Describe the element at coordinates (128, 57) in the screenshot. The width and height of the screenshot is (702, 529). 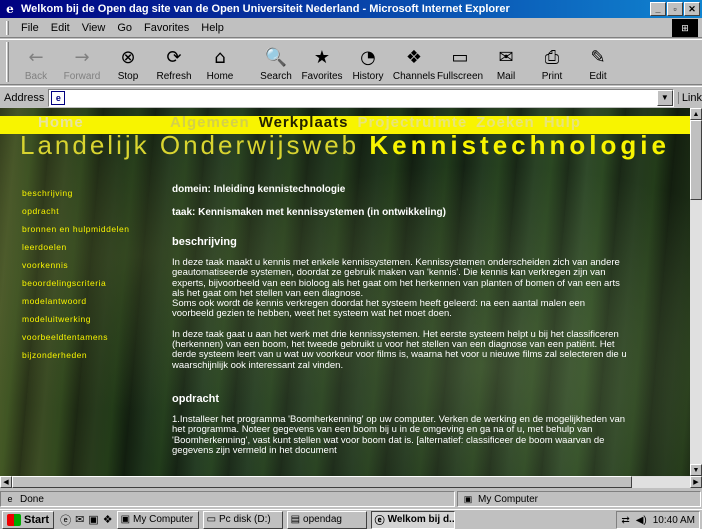
I see `stop-icon: ⊗` at that location.